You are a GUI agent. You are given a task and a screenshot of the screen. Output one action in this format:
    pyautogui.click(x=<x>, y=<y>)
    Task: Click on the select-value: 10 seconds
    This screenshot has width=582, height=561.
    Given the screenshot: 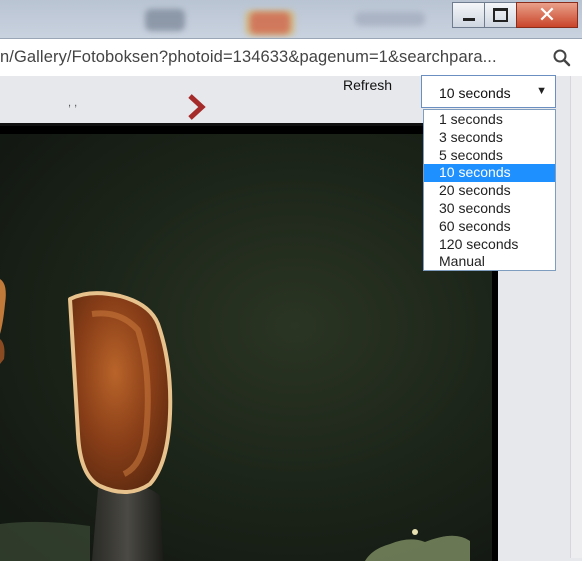 What is the action you would take?
    pyautogui.click(x=475, y=93)
    